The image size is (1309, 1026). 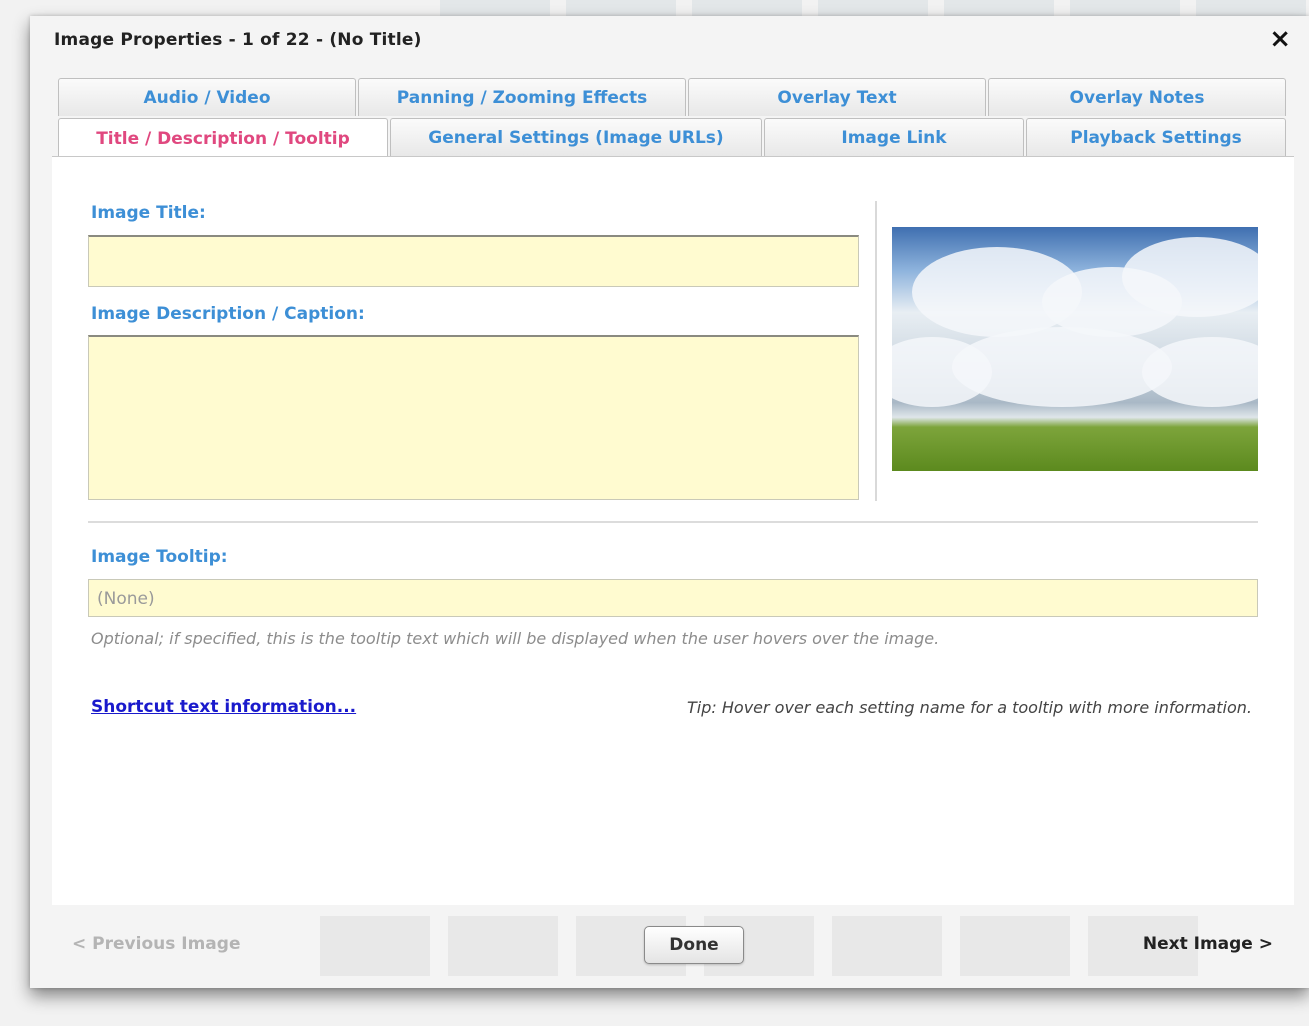 What do you see at coordinates (207, 97) in the screenshot?
I see `tab-audio-video: Audio / Video` at bounding box center [207, 97].